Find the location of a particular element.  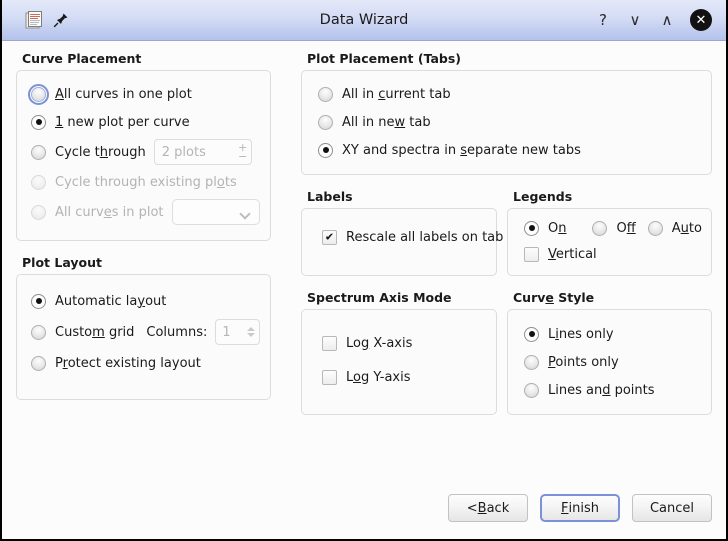

checkbox-legend-vertical: Vertical is located at coordinates (613, 254).